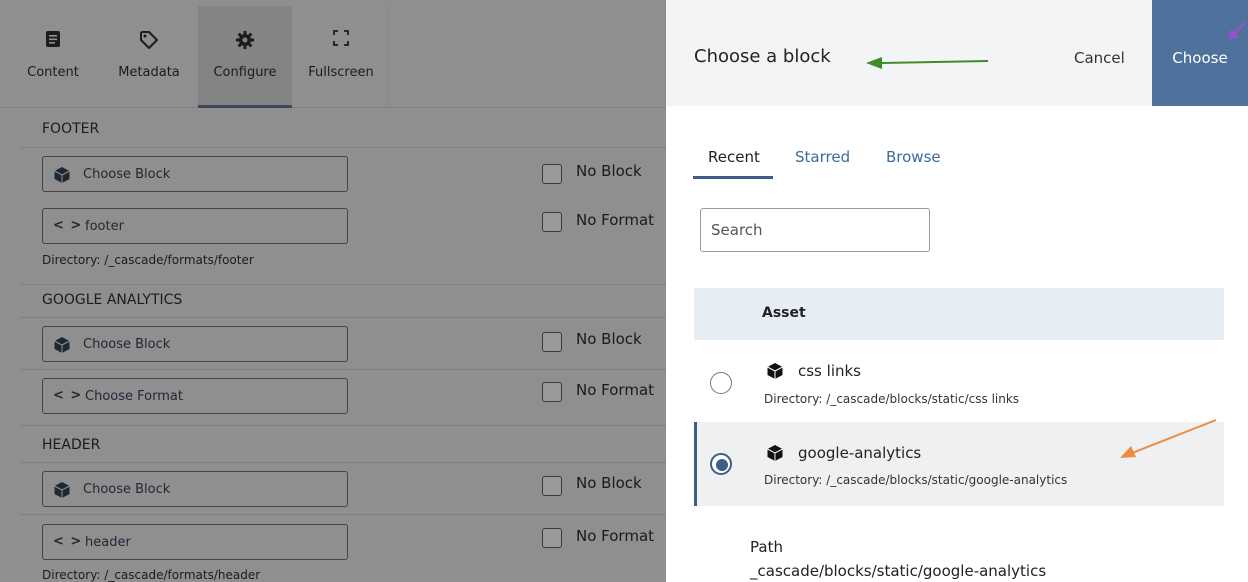  Describe the element at coordinates (53, 72) in the screenshot. I see `tool-content-label: Content` at that location.